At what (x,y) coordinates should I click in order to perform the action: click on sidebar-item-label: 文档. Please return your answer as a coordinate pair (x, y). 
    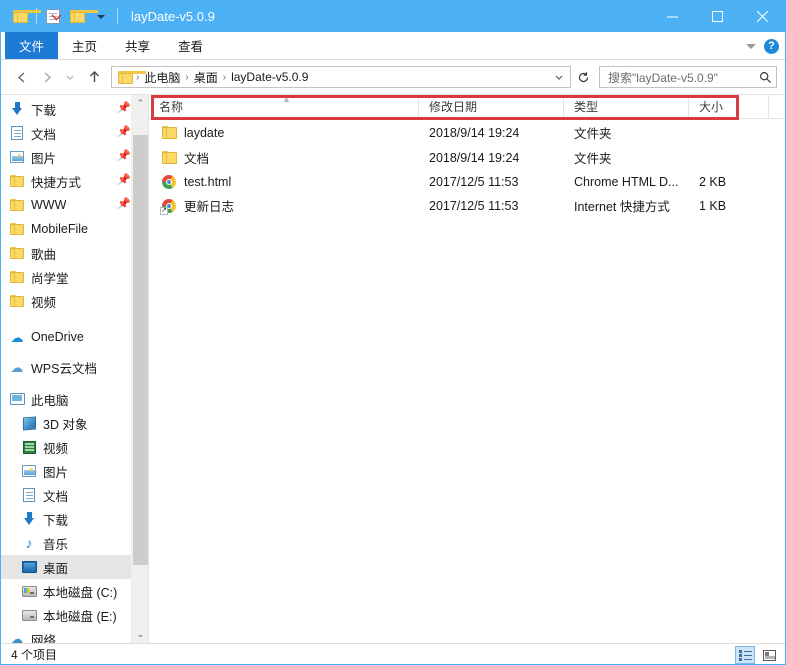
    Looking at the image, I should click on (44, 134).